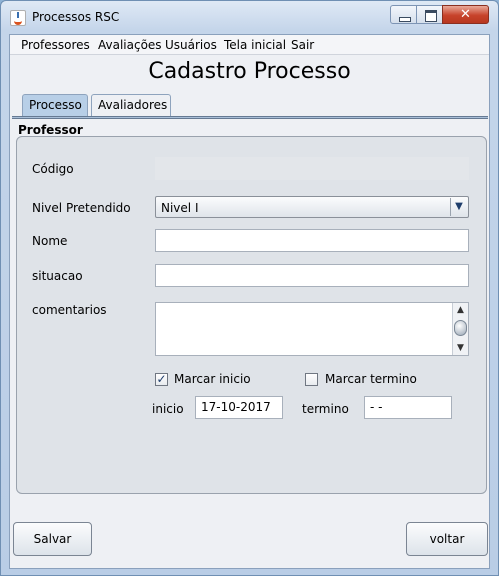  Describe the element at coordinates (239, 407) in the screenshot. I see `inicio-date-field: 17-10-2017` at that location.